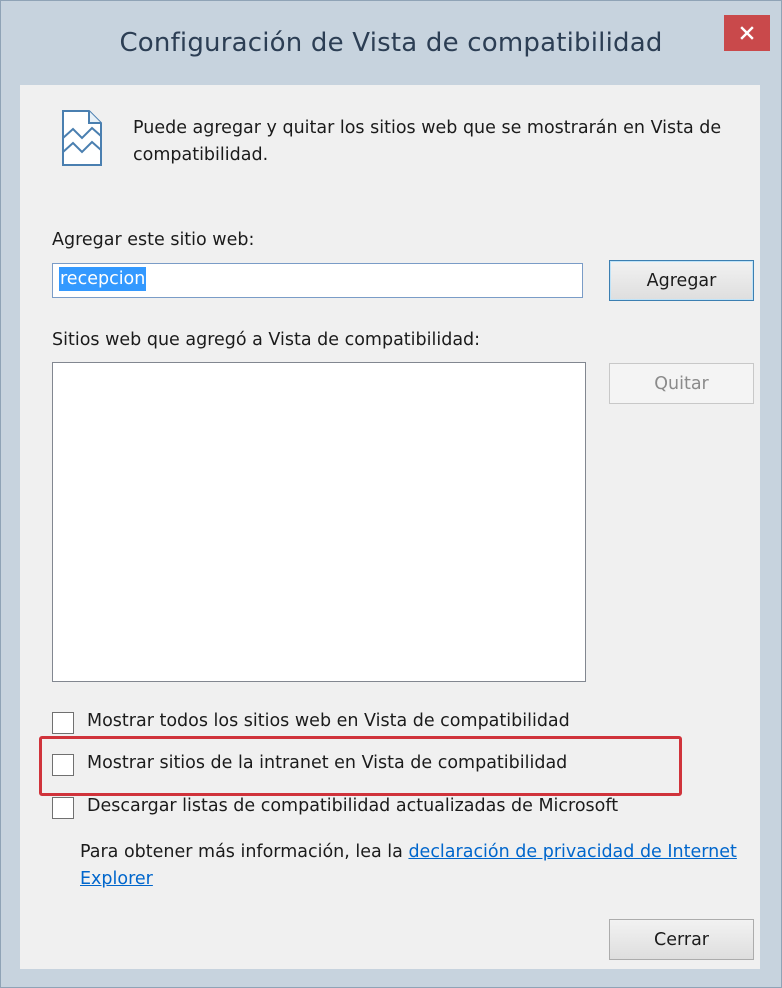 The width and height of the screenshot is (782, 988). Describe the element at coordinates (244, 852) in the screenshot. I see `more-info-prefix: Para obtener más información, lea la` at that location.